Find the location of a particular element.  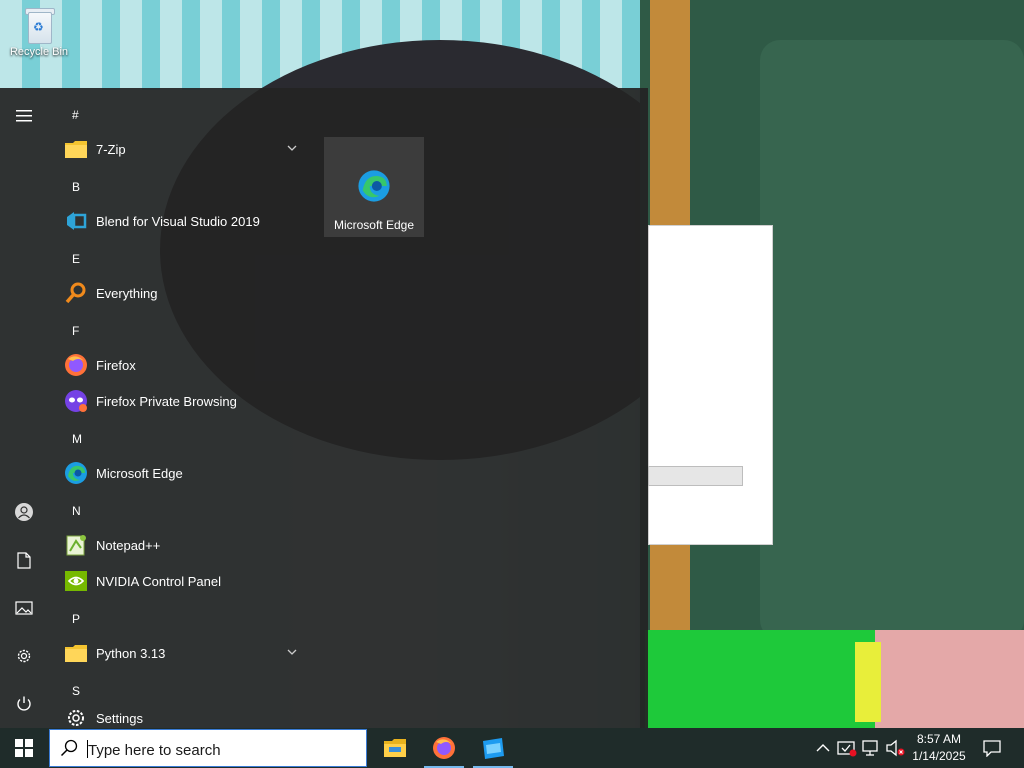

roblox-studio-icon is located at coordinates (493, 748).